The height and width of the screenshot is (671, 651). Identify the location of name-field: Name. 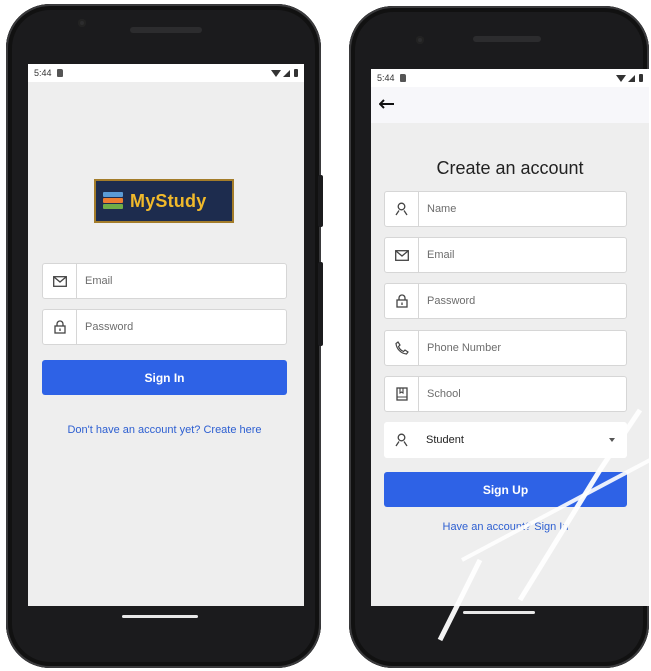
(505, 209).